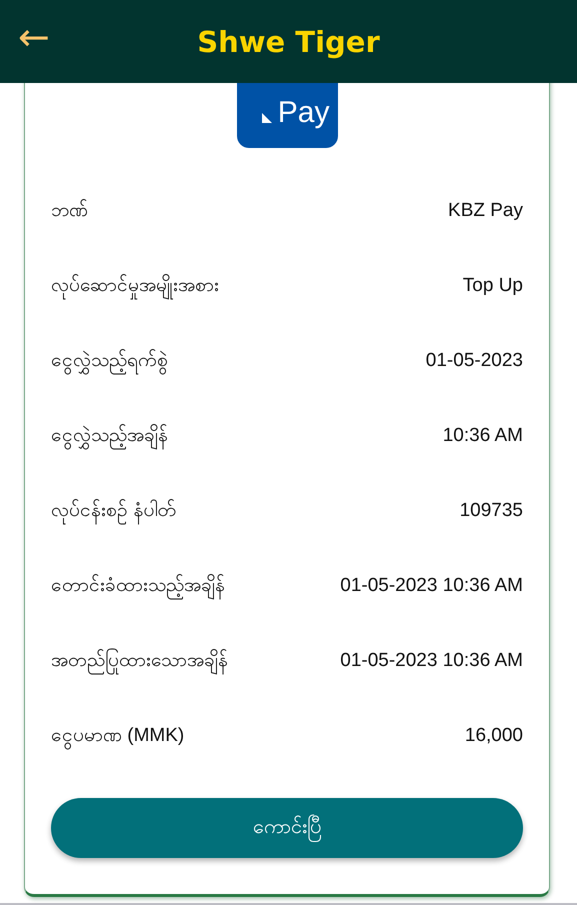 The image size is (577, 905). What do you see at coordinates (138, 586) in the screenshot?
I see `detail-label: တောင်းခံထားသည့်အချိန်` at bounding box center [138, 586].